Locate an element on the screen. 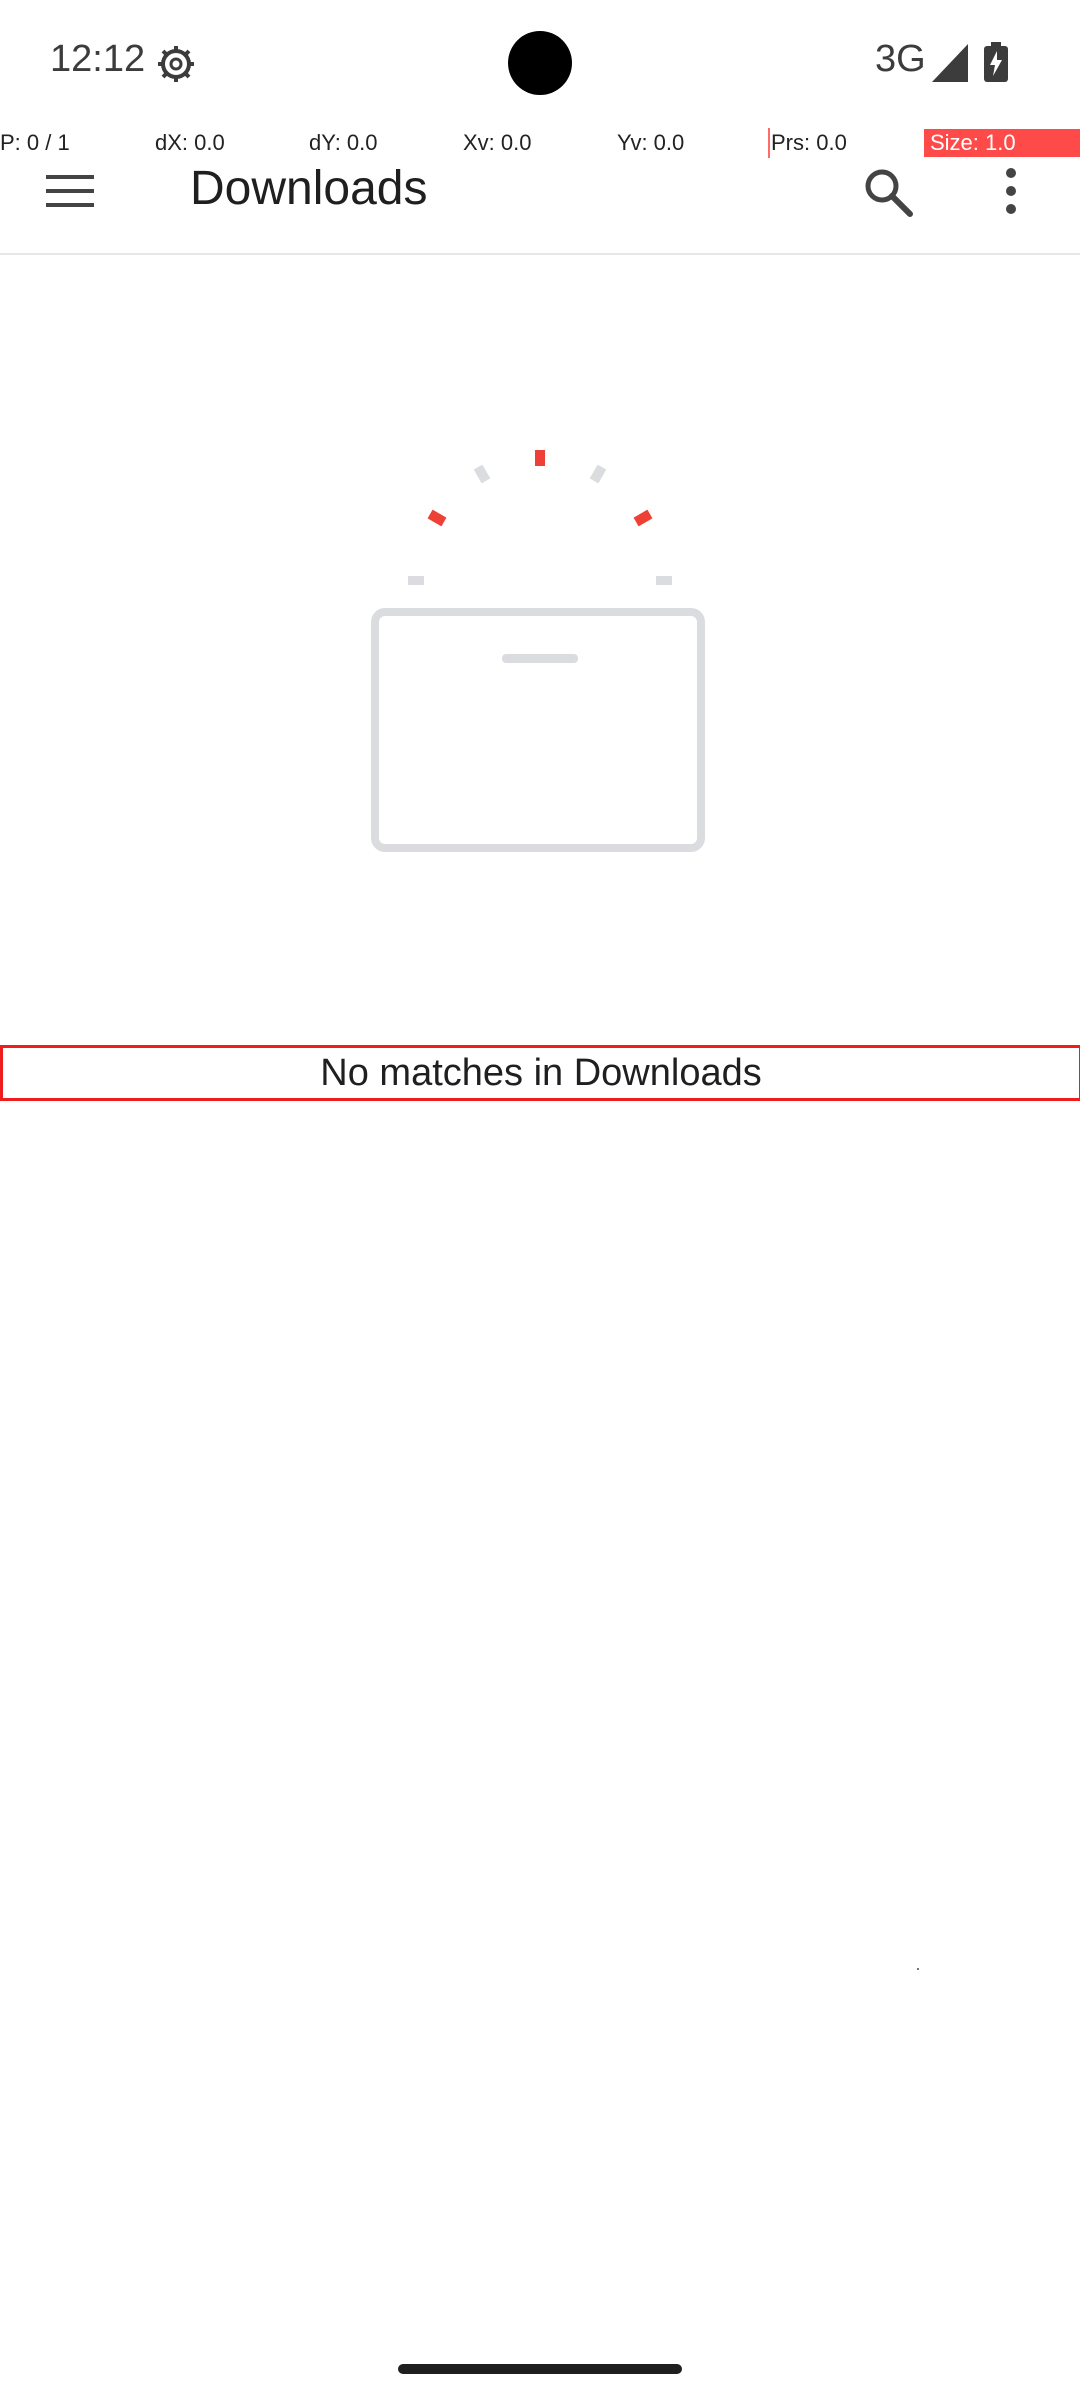 The image size is (1080, 2400). gesture-nav-handle is located at coordinates (540, 2369).